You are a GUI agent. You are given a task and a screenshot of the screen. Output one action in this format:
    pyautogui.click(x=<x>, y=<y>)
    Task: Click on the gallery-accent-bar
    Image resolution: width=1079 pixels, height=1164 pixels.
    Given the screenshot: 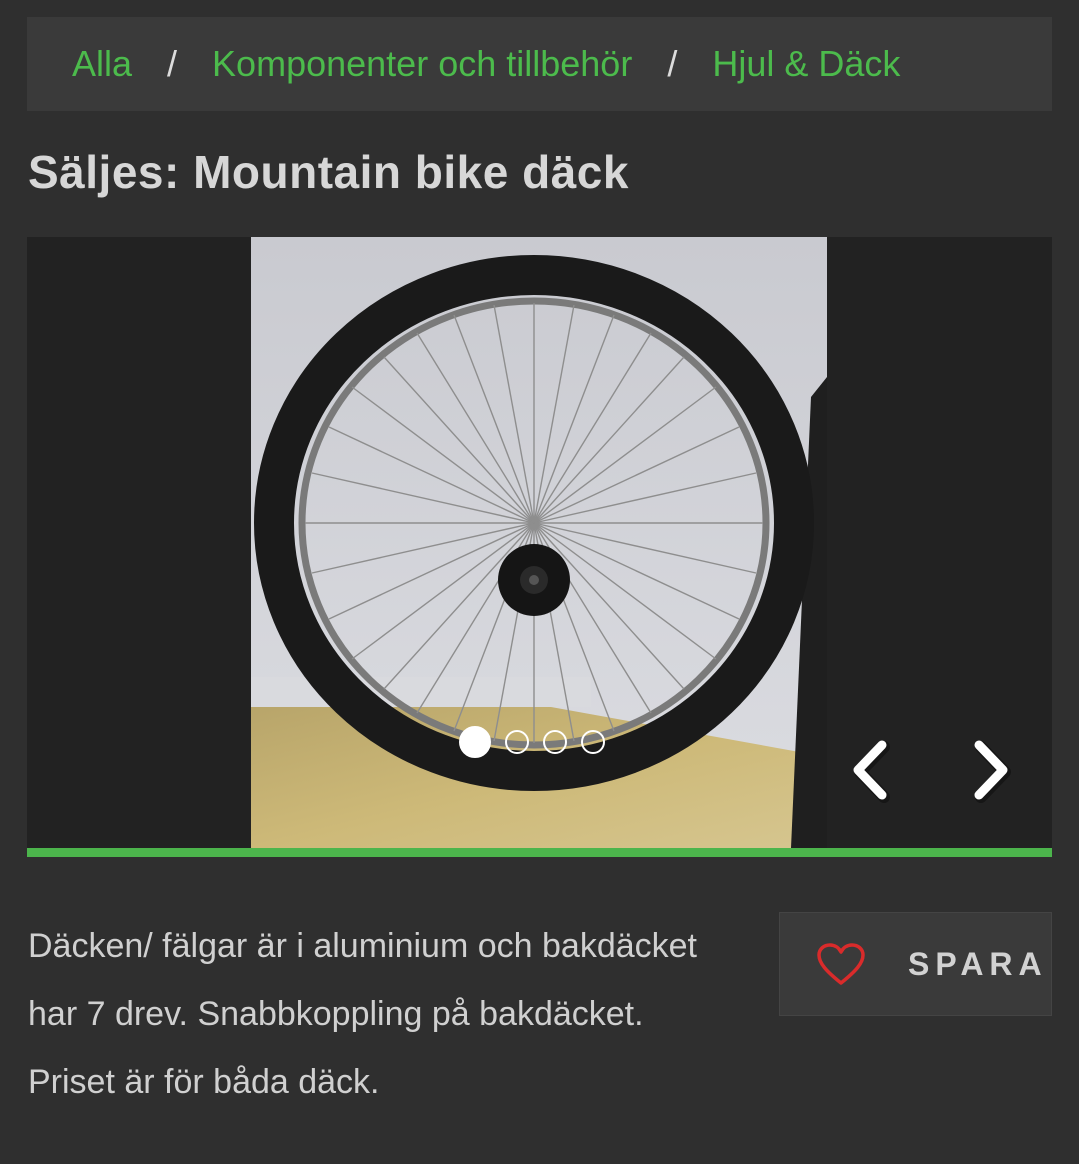 What is the action you would take?
    pyautogui.click(x=539, y=852)
    